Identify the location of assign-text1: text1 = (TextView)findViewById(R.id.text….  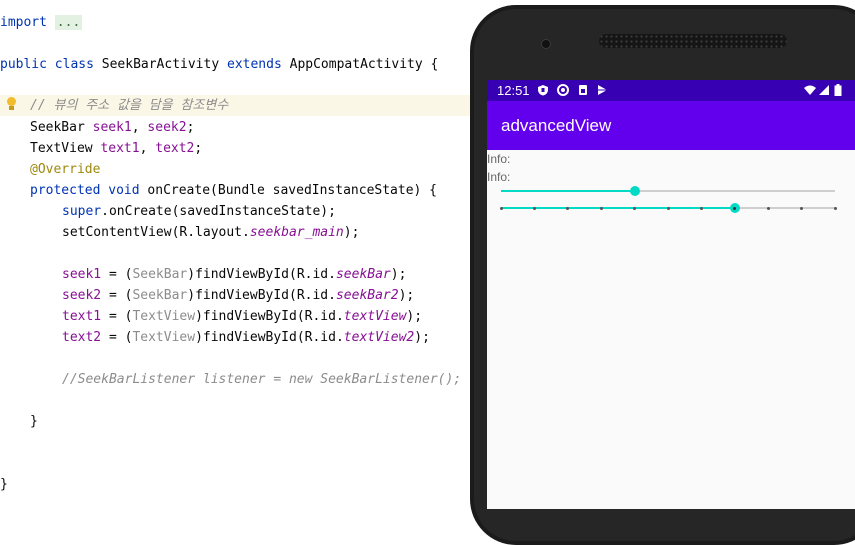
(242, 316).